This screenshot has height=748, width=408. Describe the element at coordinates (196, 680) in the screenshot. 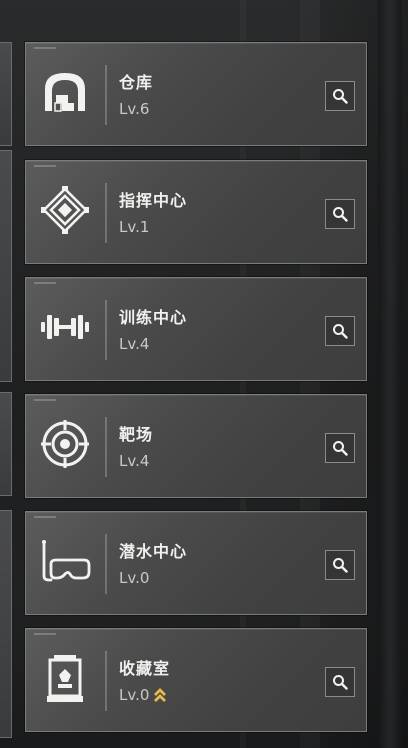

I see `facility-card-collection-room: 收藏室 Lv.0` at that location.